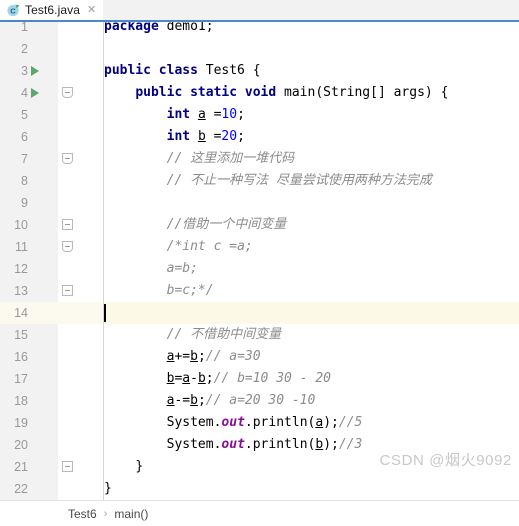 This screenshot has height=526, width=519. I want to click on line-number: 3, so click(24, 71).